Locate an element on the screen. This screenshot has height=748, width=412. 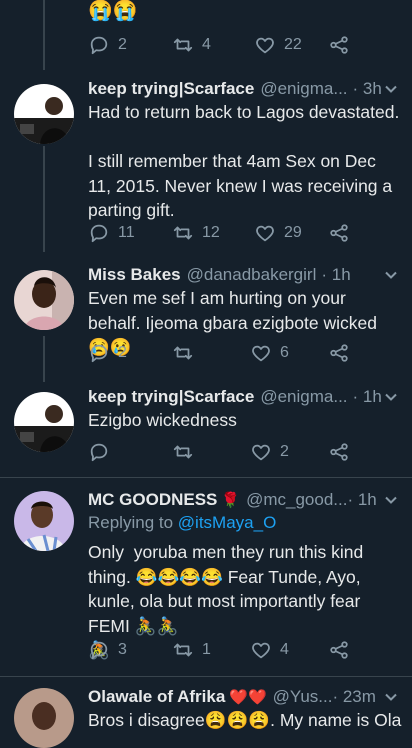
reply-count: 11 is located at coordinates (126, 232).